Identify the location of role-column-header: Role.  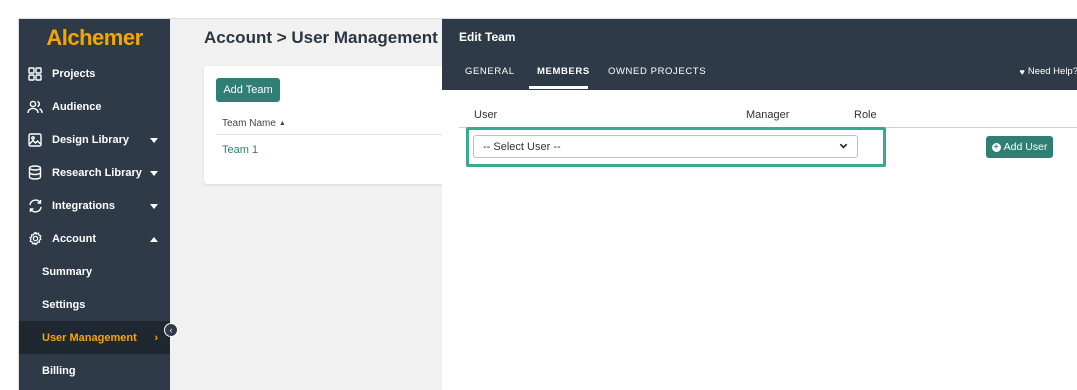
(865, 115).